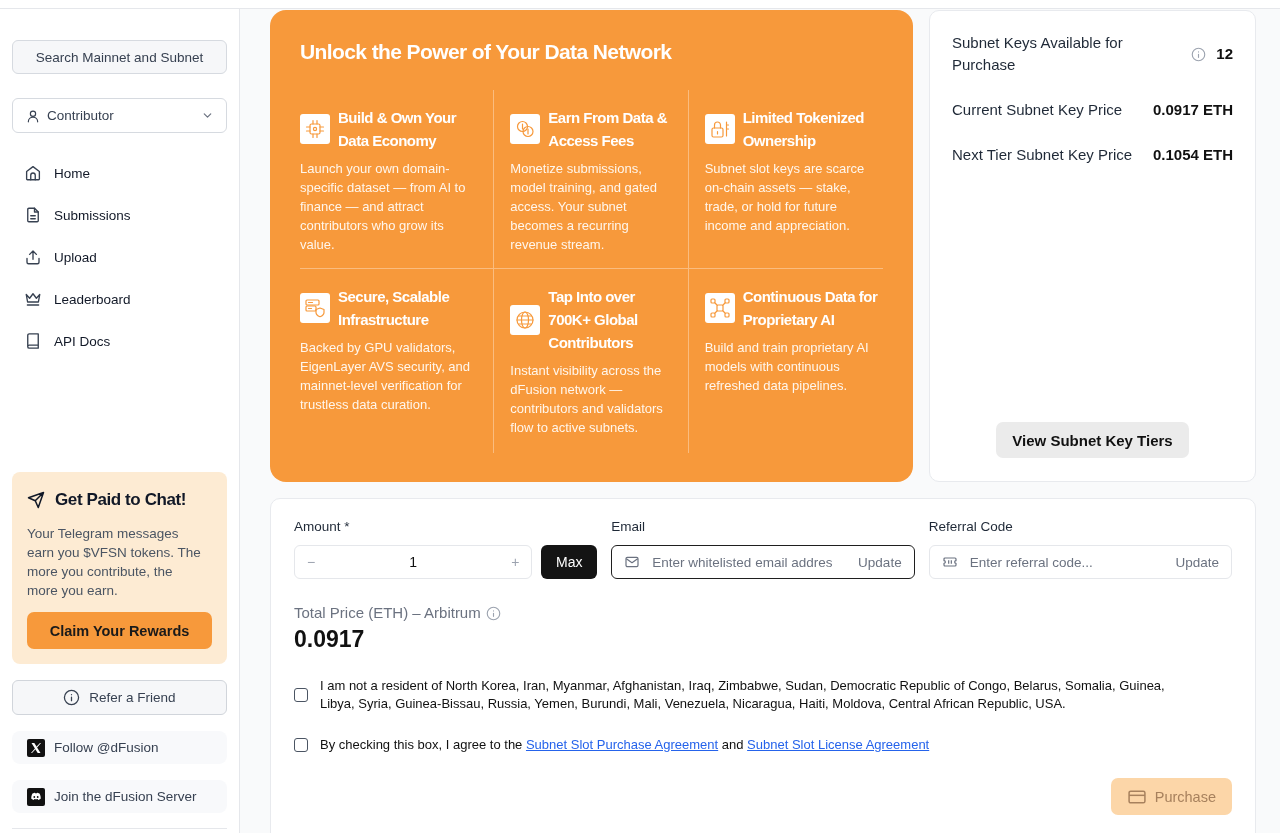  What do you see at coordinates (119, 796) in the screenshot?
I see `social-link: Join the dFusion Server` at bounding box center [119, 796].